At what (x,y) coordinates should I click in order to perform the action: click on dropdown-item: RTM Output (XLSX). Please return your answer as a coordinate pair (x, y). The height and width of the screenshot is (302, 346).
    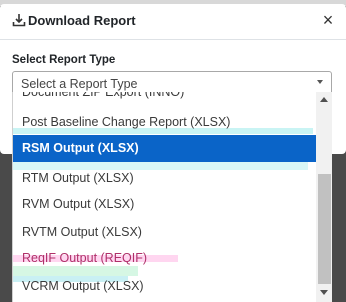
    Looking at the image, I should click on (164, 178).